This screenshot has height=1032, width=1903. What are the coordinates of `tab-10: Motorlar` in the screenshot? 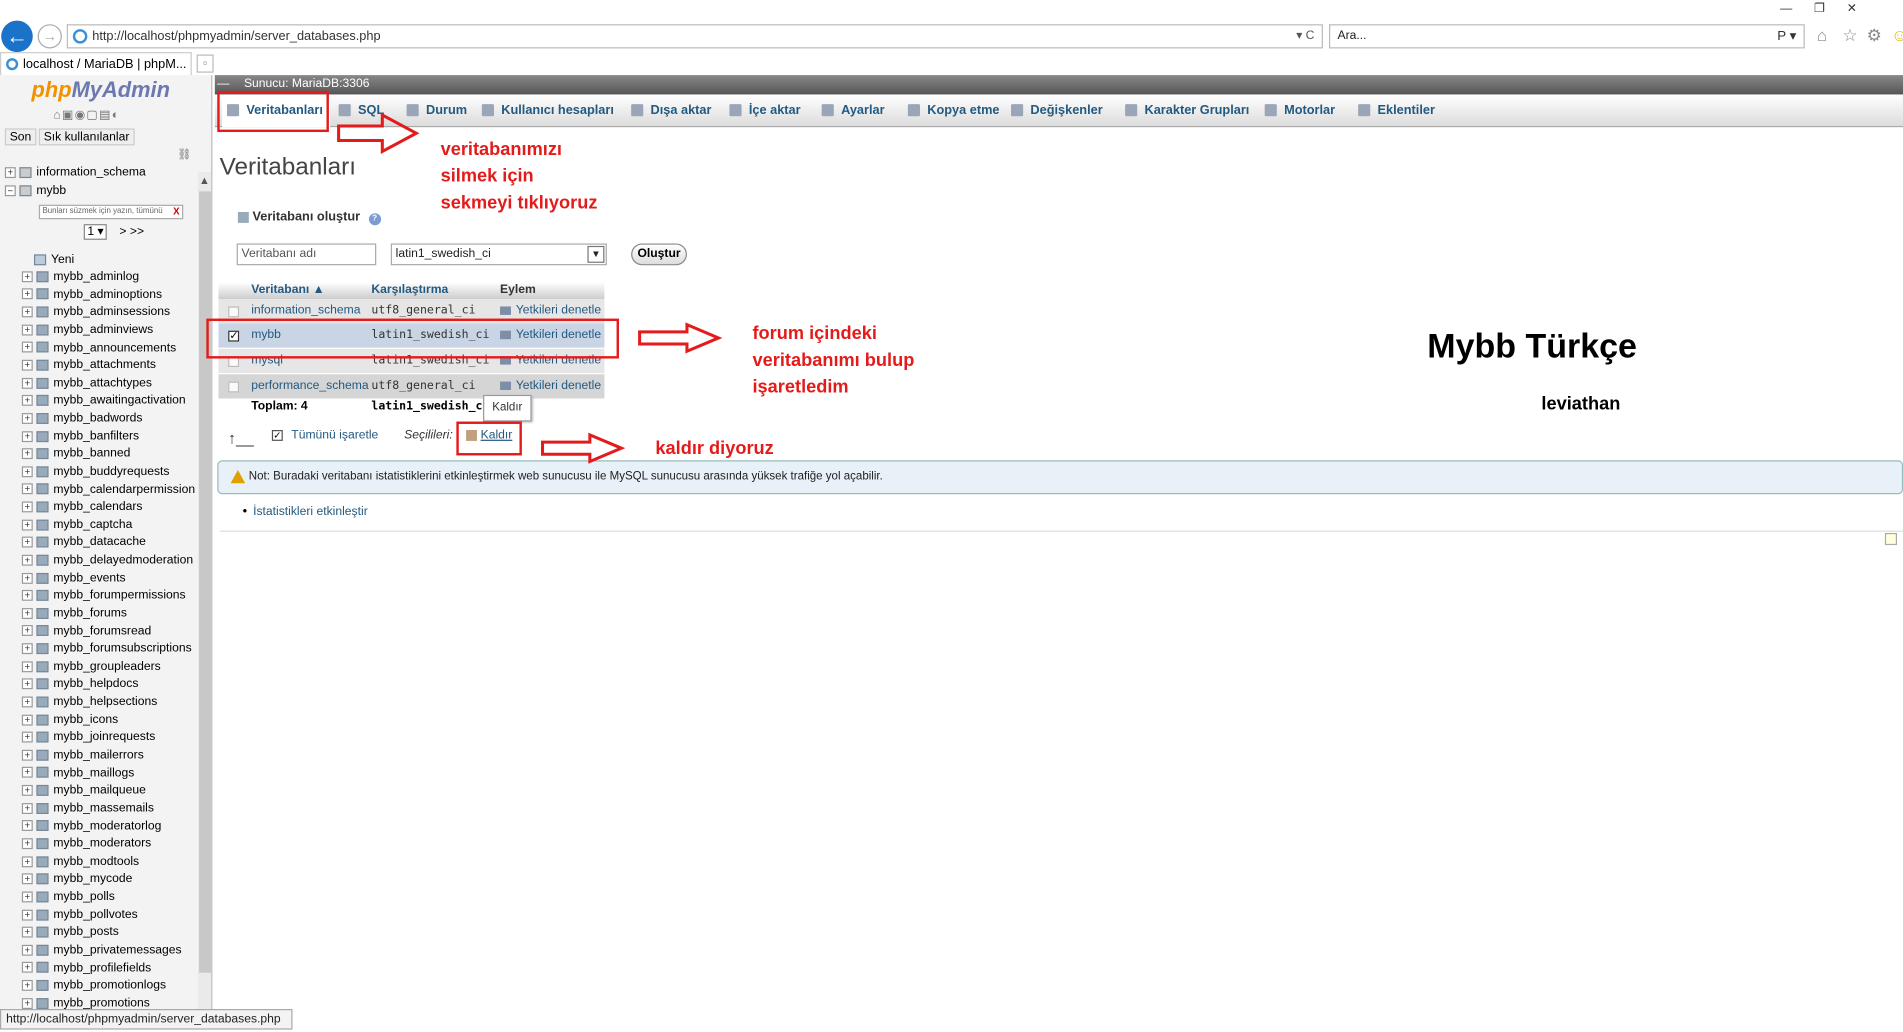 It's located at (1299, 110).